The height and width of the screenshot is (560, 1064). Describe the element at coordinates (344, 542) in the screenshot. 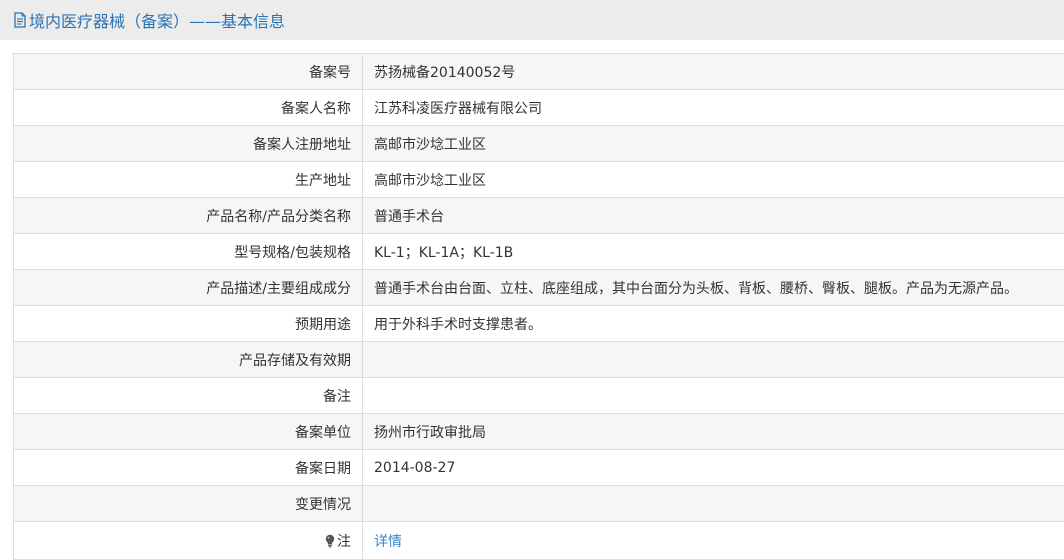

I see `note-label: 注` at that location.